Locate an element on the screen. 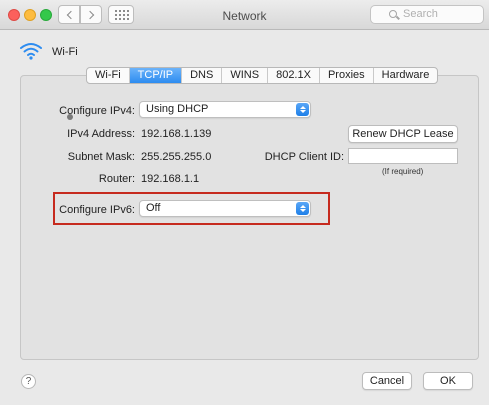 The height and width of the screenshot is (405, 489). tab-tcpip: TCP/IP is located at coordinates (156, 75).